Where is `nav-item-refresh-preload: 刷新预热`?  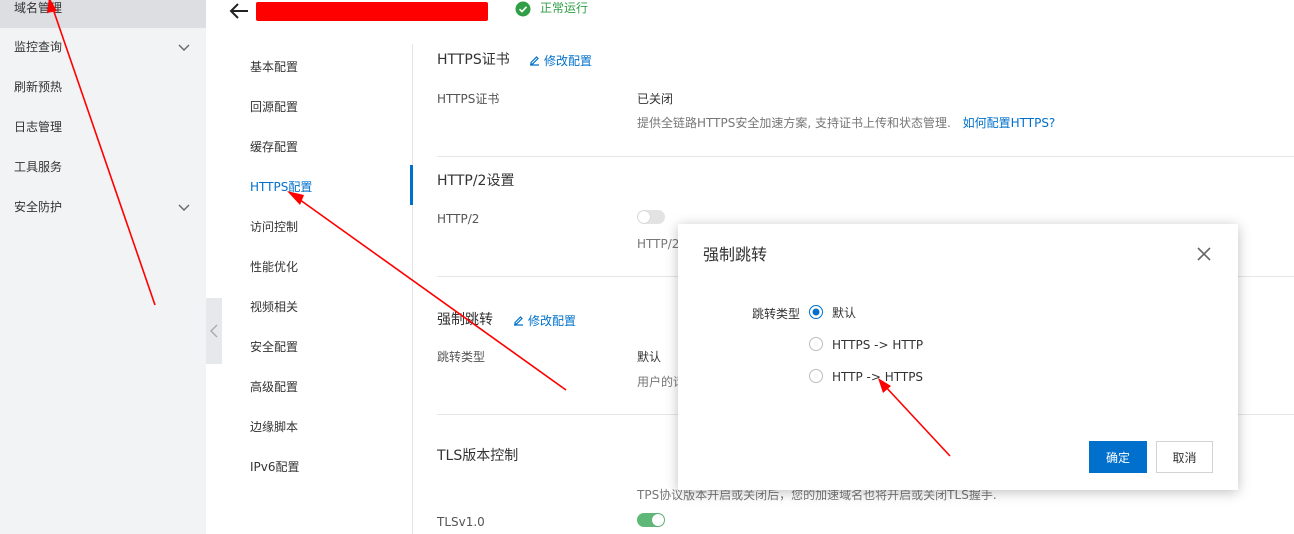
nav-item-refresh-preload: 刷新预热 is located at coordinates (103, 87).